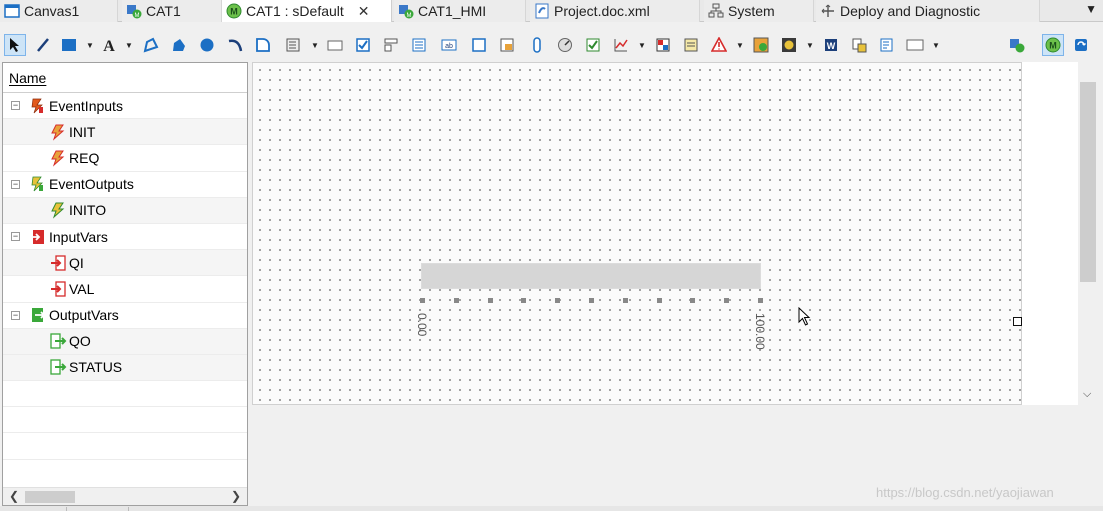  What do you see at coordinates (125, 316) in the screenshot?
I see `tree-item-outputvars: − OutputVars` at bounding box center [125, 316].